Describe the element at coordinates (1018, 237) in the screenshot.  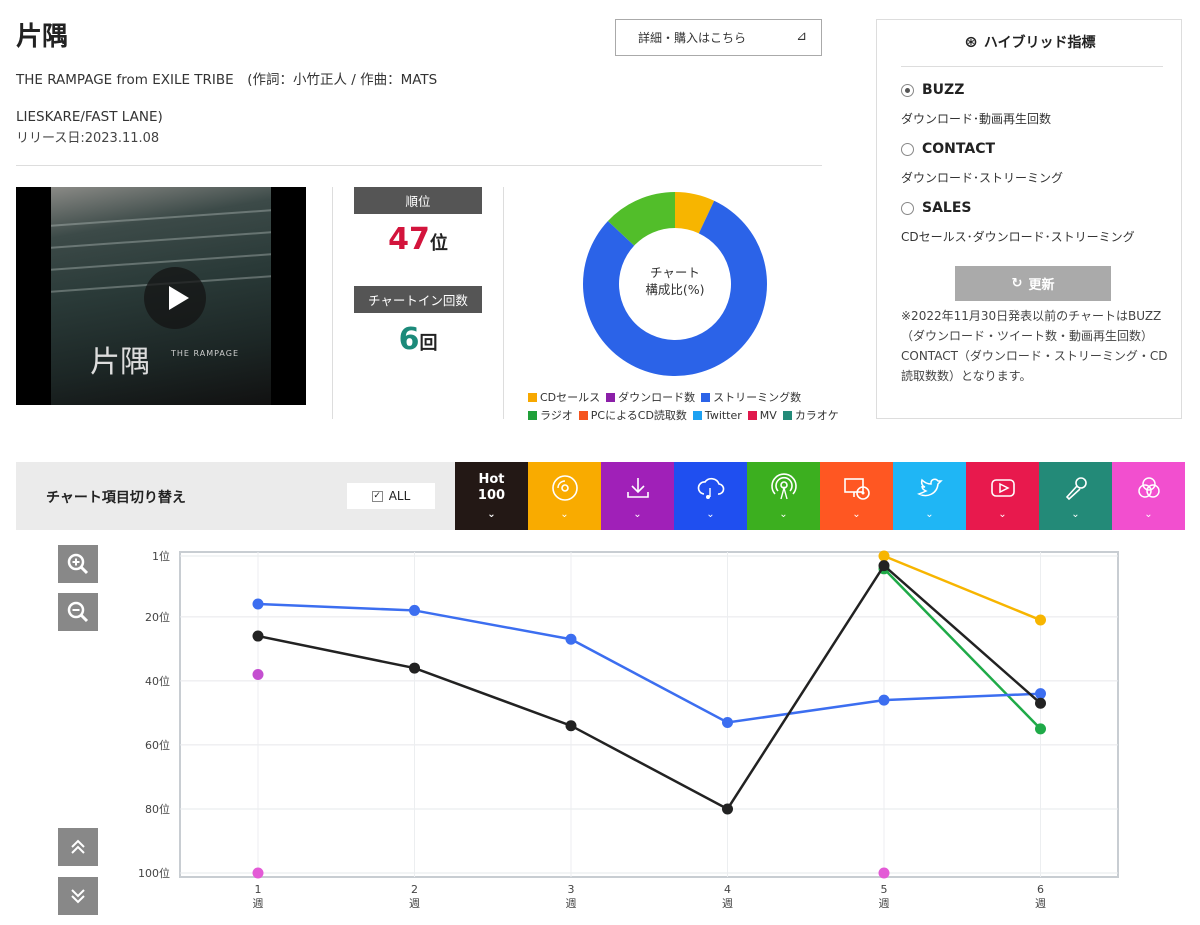
I see `radio-desc: CDセールス･ダウンロード･ストリーミング` at that location.